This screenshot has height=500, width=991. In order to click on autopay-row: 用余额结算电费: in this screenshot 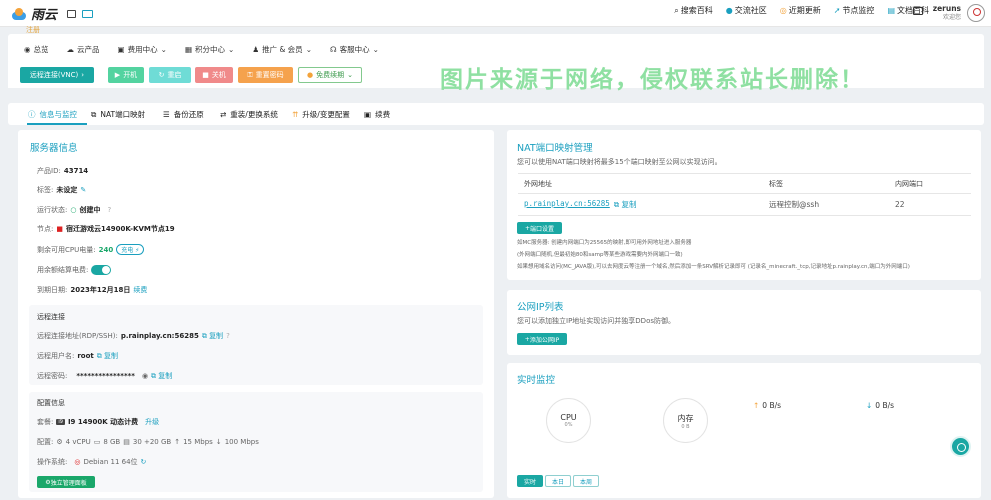, I will do `click(74, 270)`.